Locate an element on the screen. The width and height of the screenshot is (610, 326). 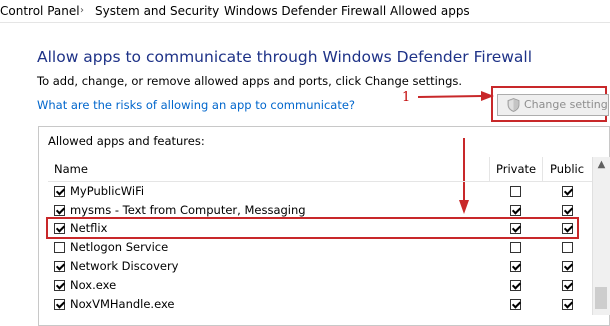
table-row: Network Discovery is located at coordinates (320, 266).